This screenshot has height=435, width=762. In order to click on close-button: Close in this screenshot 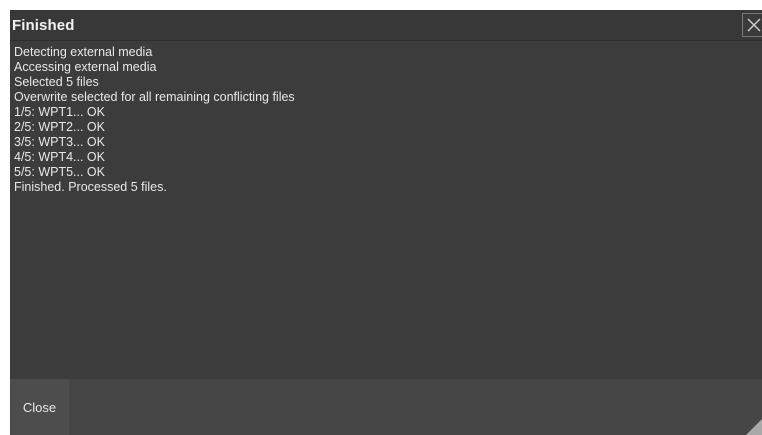, I will do `click(39, 407)`.